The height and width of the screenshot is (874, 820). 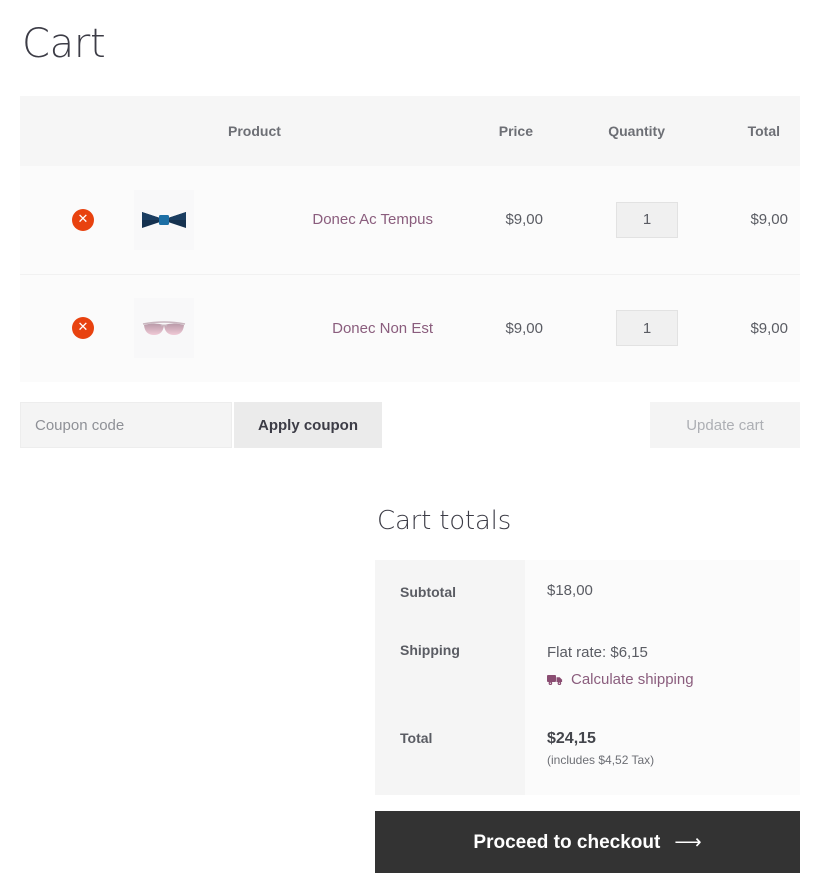 I want to click on sunglasses-icon, so click(x=164, y=328).